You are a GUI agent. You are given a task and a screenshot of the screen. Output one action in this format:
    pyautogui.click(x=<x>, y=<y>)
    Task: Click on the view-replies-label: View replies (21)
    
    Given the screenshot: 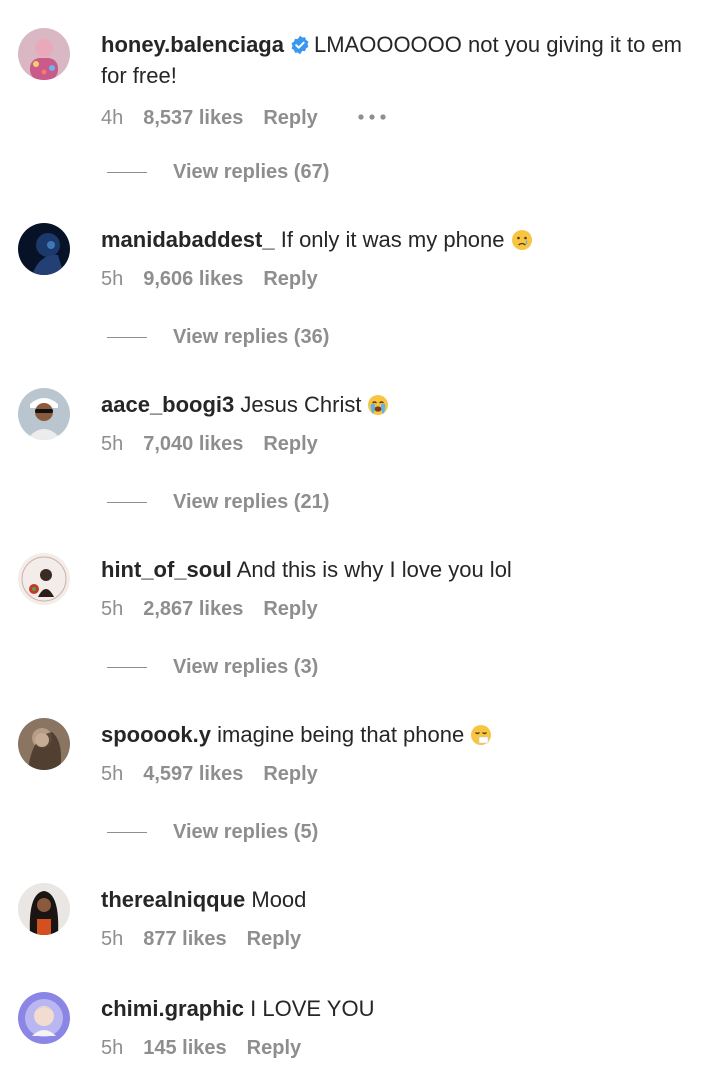 What is the action you would take?
    pyautogui.click(x=251, y=502)
    